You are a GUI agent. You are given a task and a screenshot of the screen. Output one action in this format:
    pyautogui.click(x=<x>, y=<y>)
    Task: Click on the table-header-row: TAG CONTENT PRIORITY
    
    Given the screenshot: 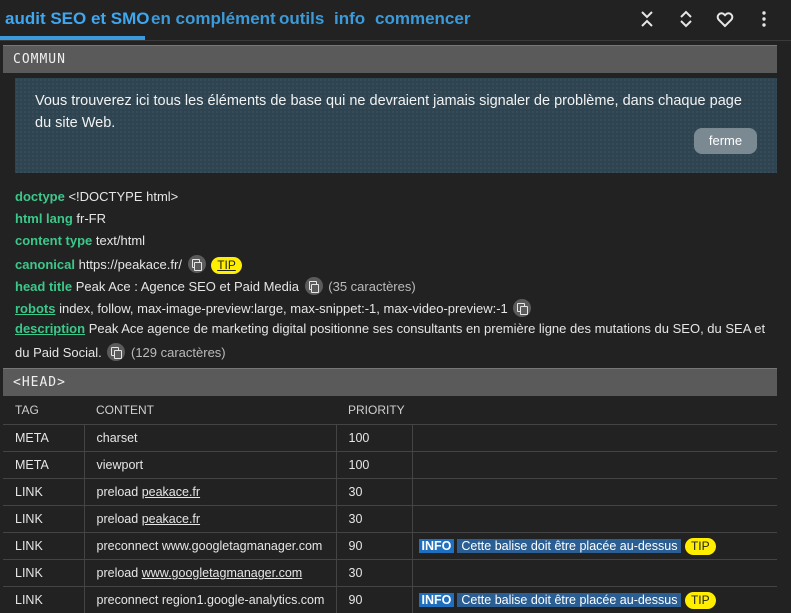 What is the action you would take?
    pyautogui.click(x=390, y=410)
    